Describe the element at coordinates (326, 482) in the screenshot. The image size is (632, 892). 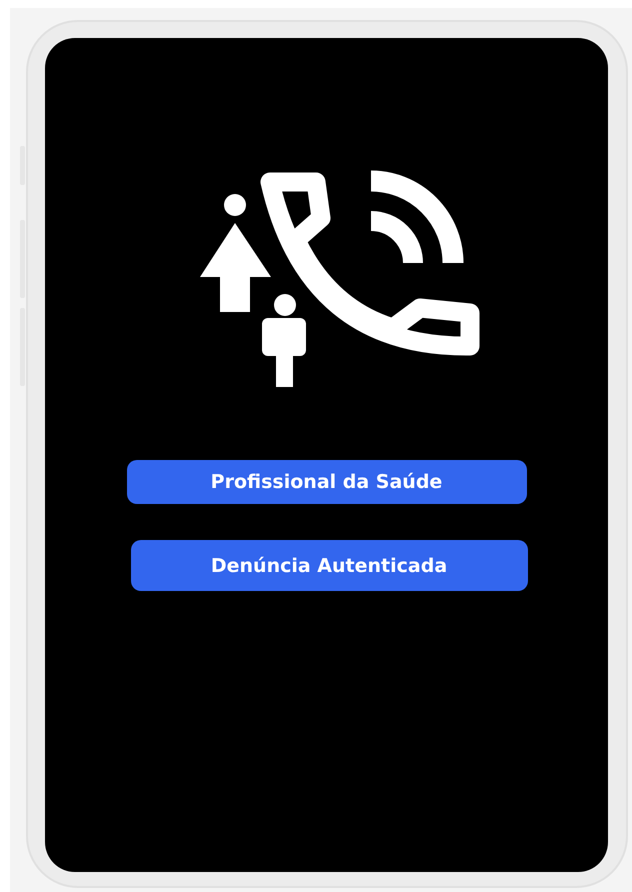
I see `option-button: Profissional da Saúde` at that location.